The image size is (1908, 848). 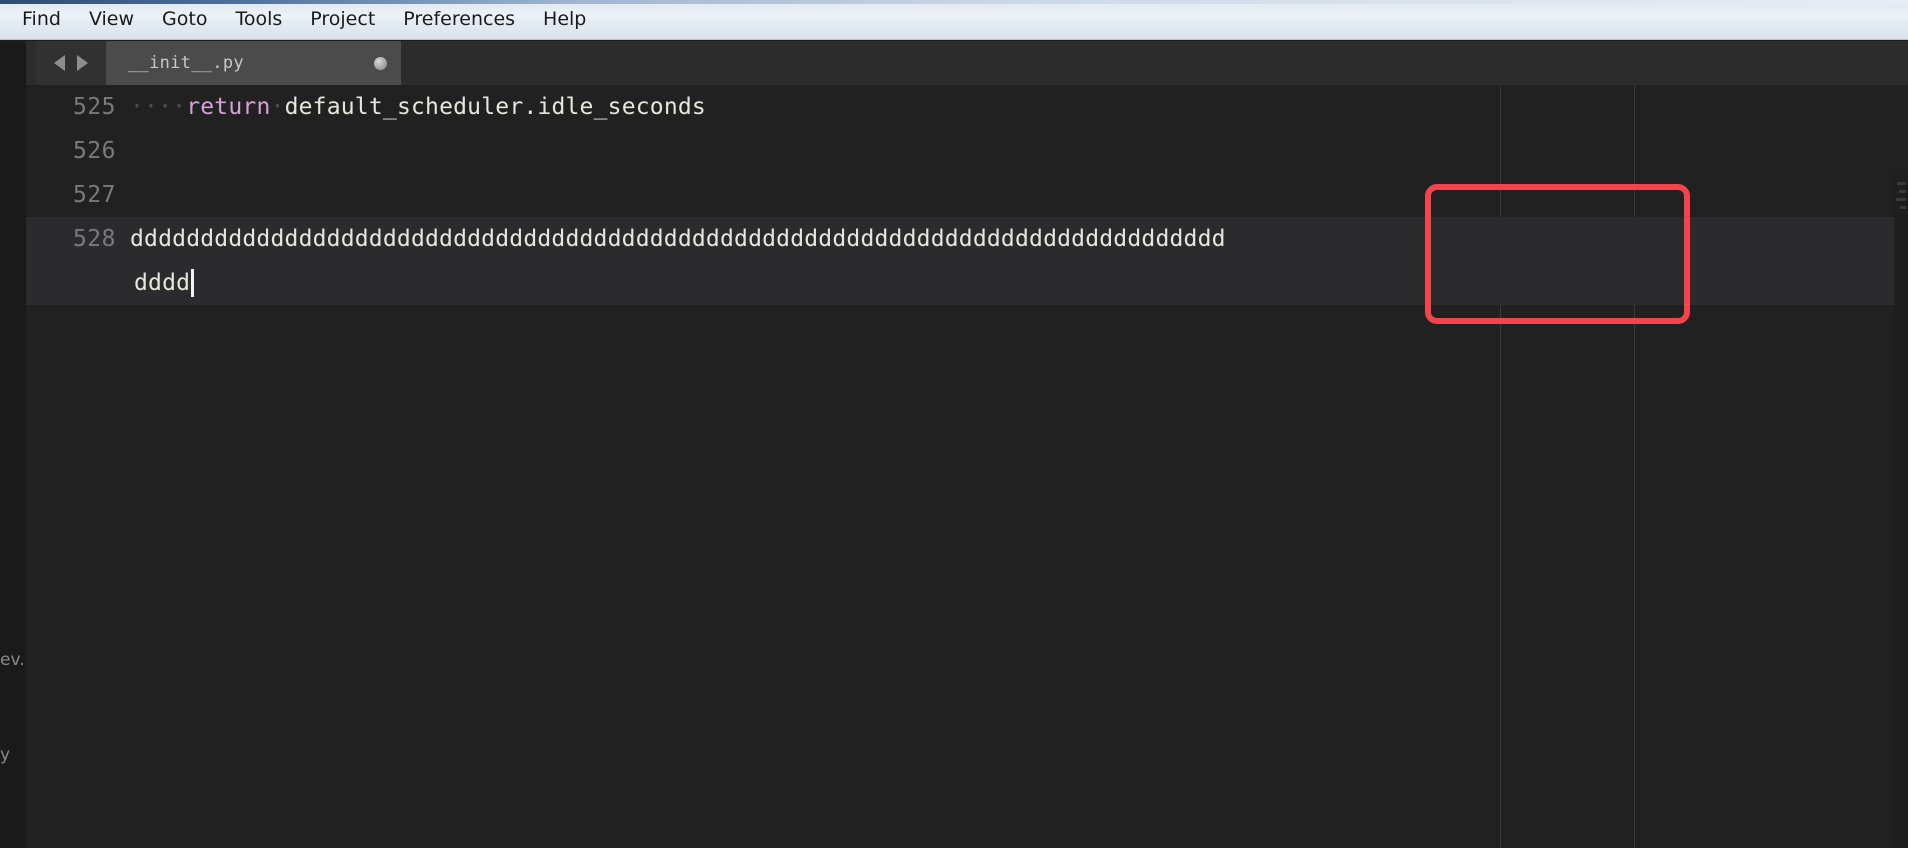 What do you see at coordinates (380, 63) in the screenshot?
I see `unsaved-changes-dot-icon` at bounding box center [380, 63].